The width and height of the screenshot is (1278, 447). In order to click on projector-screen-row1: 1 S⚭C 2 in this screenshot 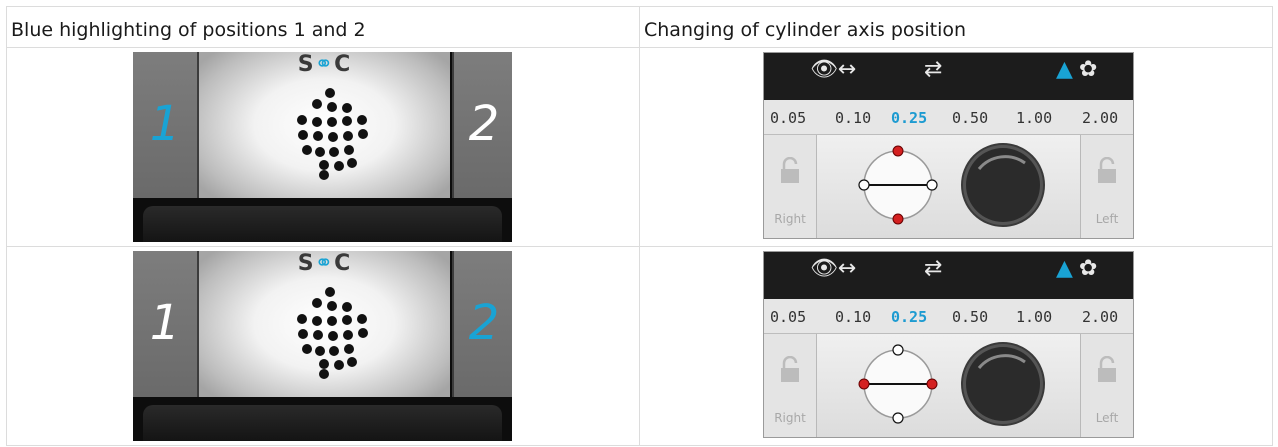, I will do `click(322, 147)`.